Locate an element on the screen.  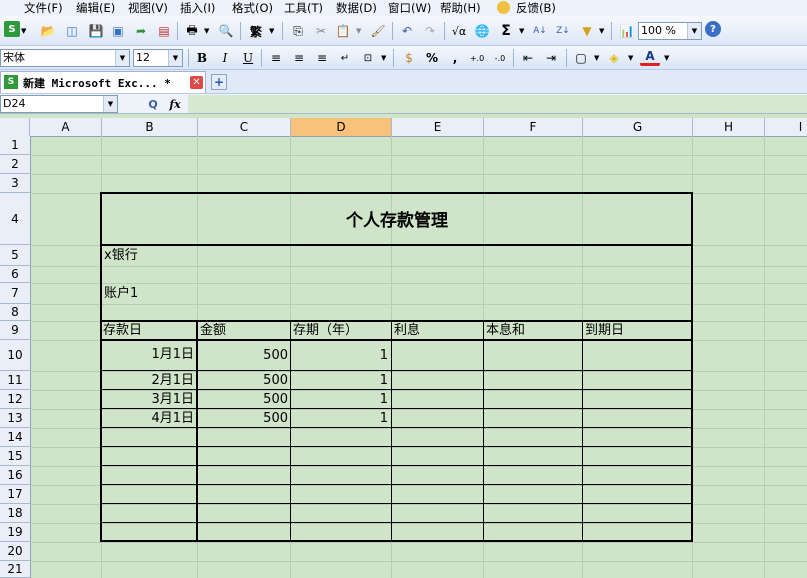
row-header-6: 6 is located at coordinates (15, 274).